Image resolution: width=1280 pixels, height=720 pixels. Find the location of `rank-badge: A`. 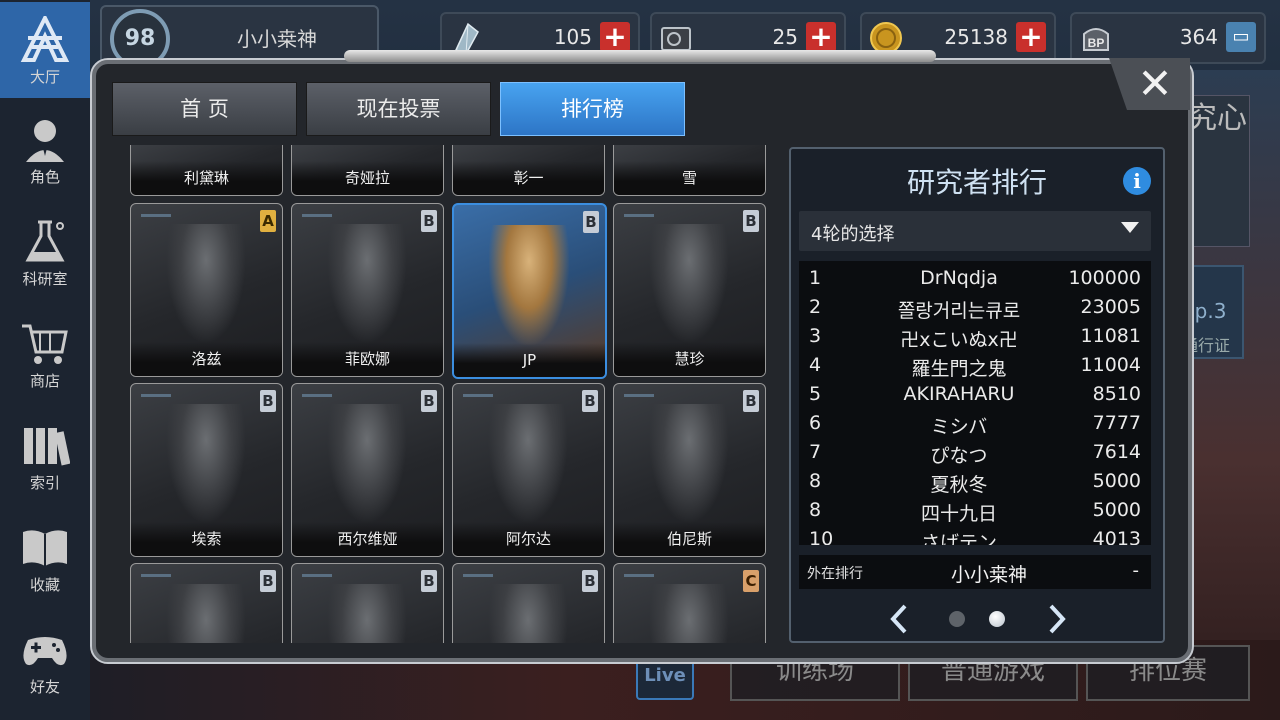

rank-badge: A is located at coordinates (268, 221).